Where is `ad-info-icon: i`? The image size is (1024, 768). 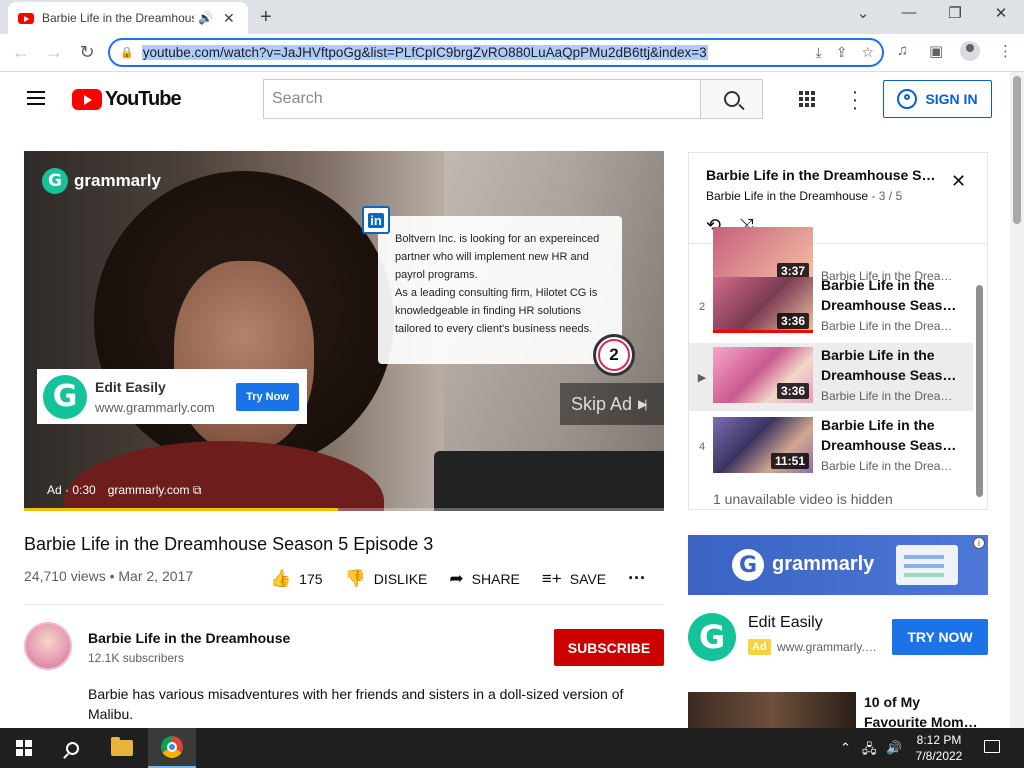 ad-info-icon: i is located at coordinates (979, 543).